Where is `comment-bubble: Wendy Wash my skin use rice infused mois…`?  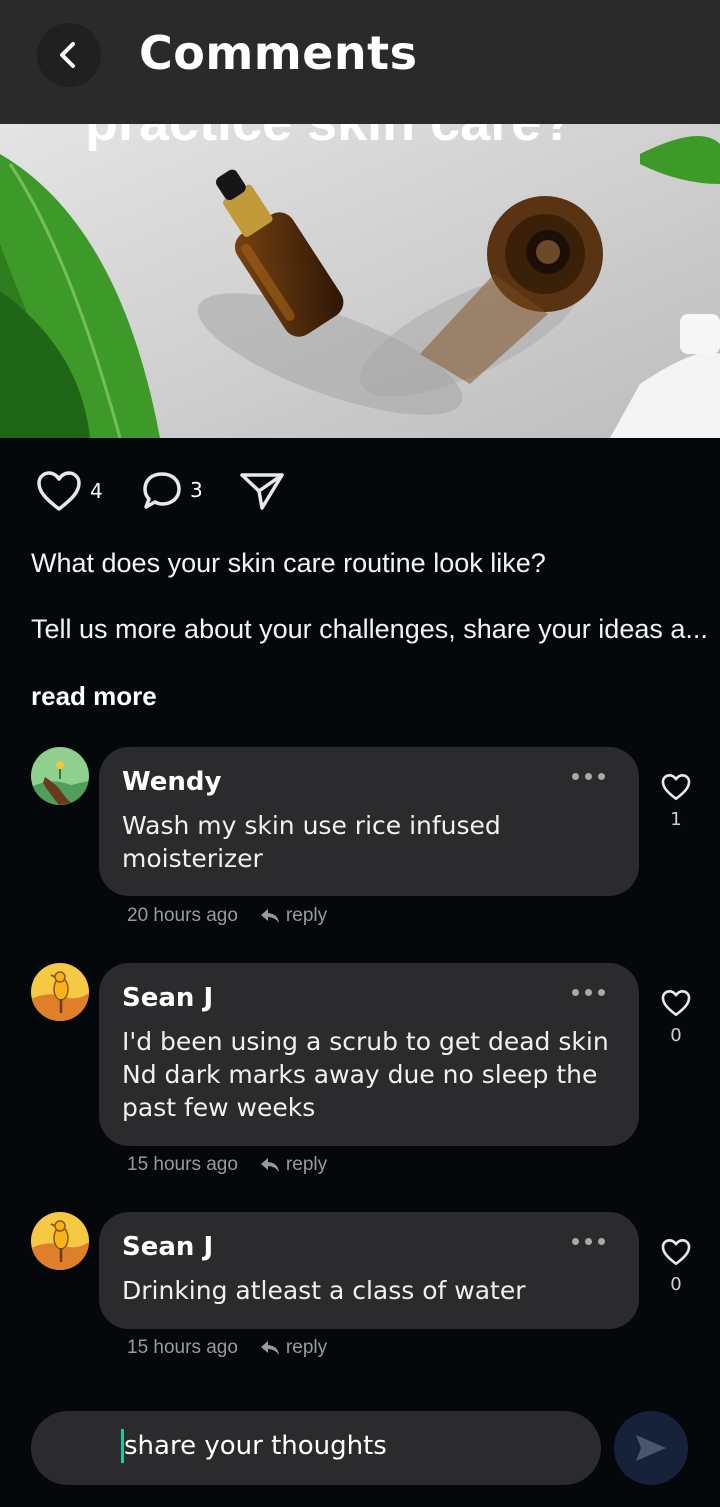
comment-bubble: Wendy Wash my skin use rice infused mois… is located at coordinates (369, 821).